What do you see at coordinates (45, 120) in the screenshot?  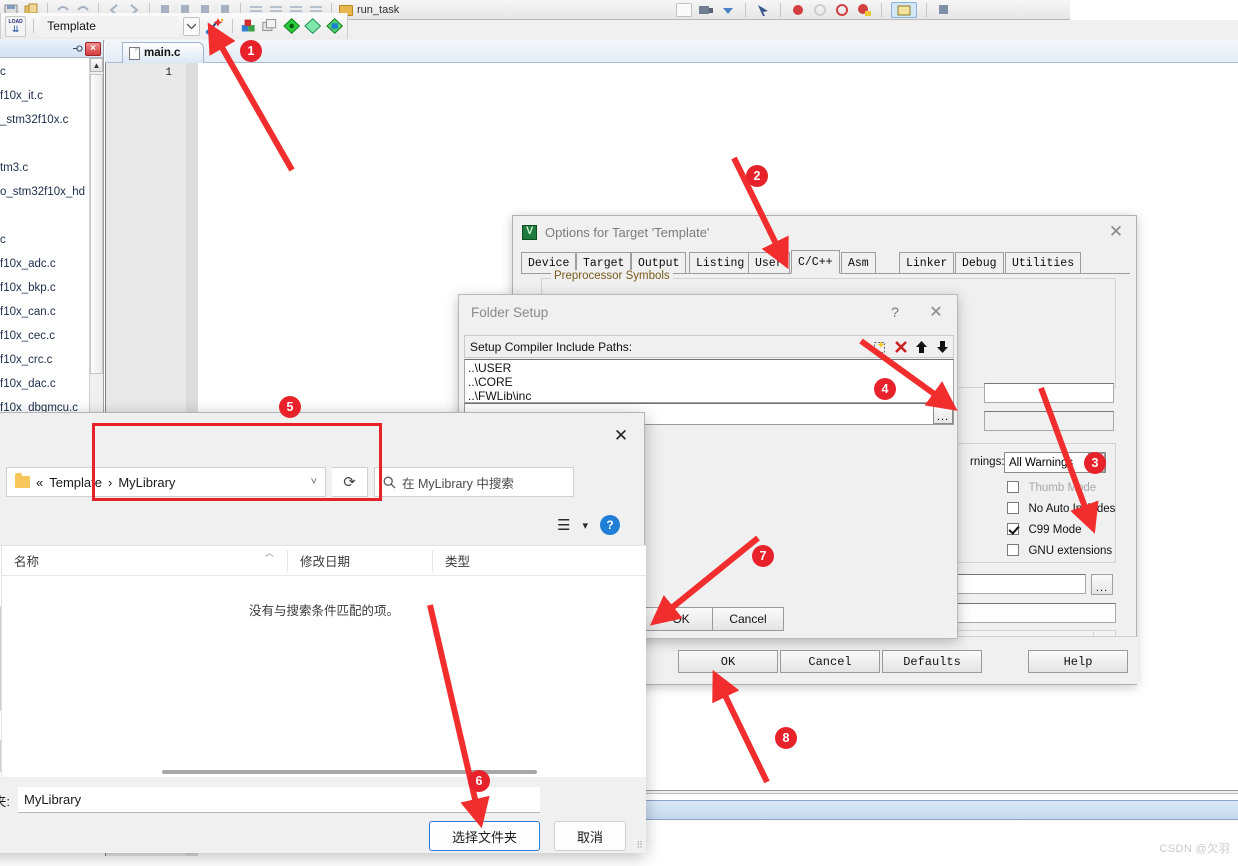 I see `list-item: _stm32f10x.c` at bounding box center [45, 120].